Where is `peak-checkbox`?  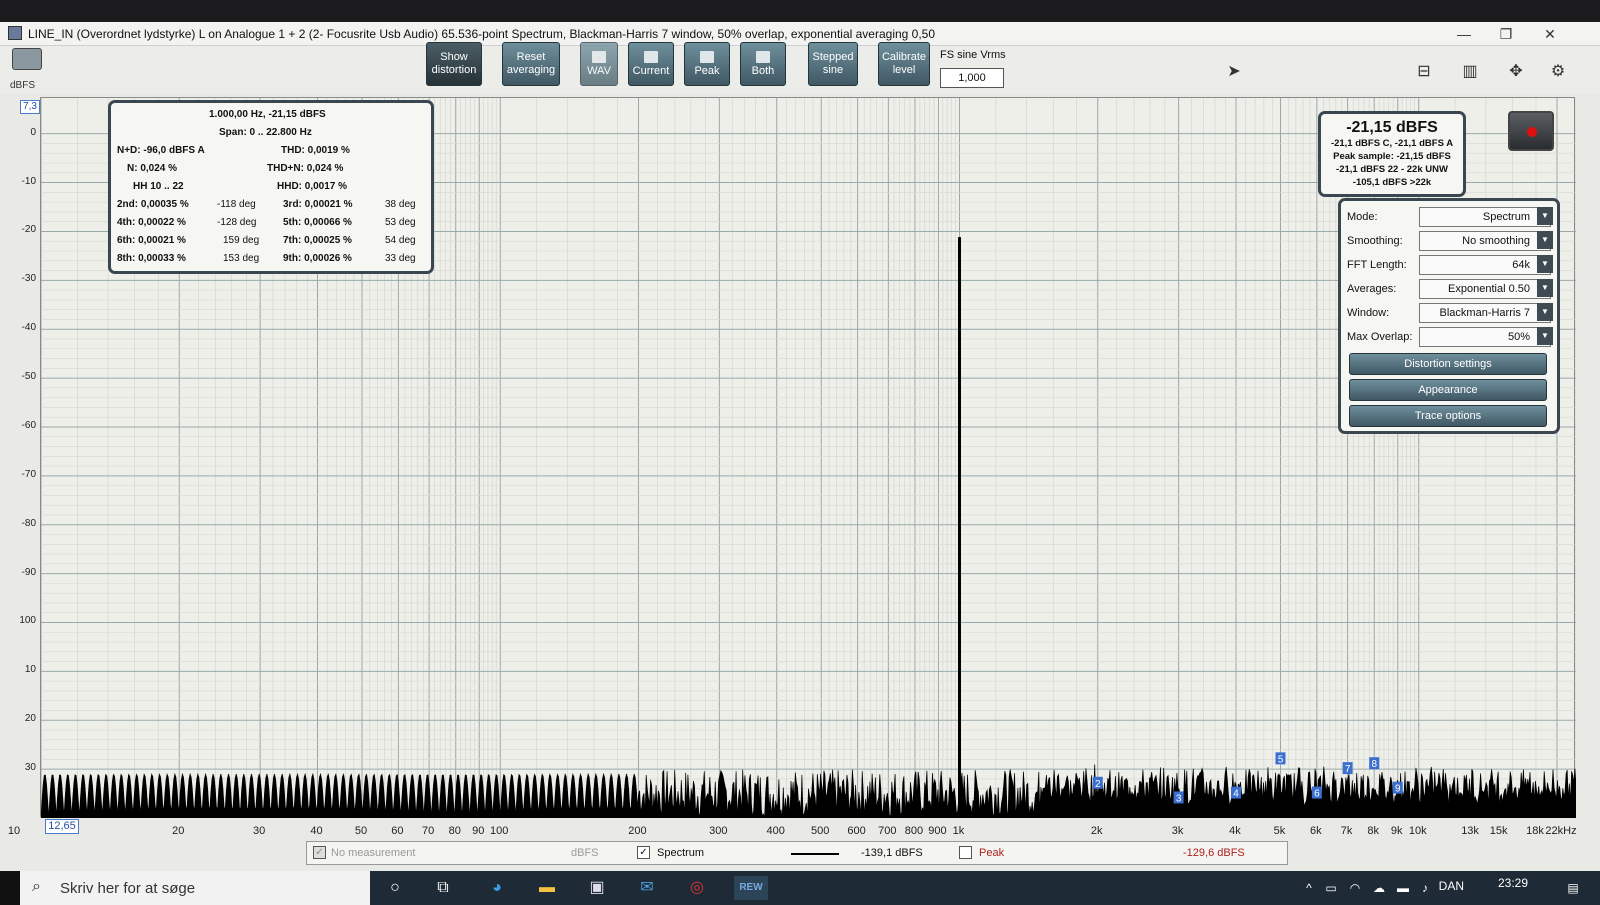 peak-checkbox is located at coordinates (965, 852).